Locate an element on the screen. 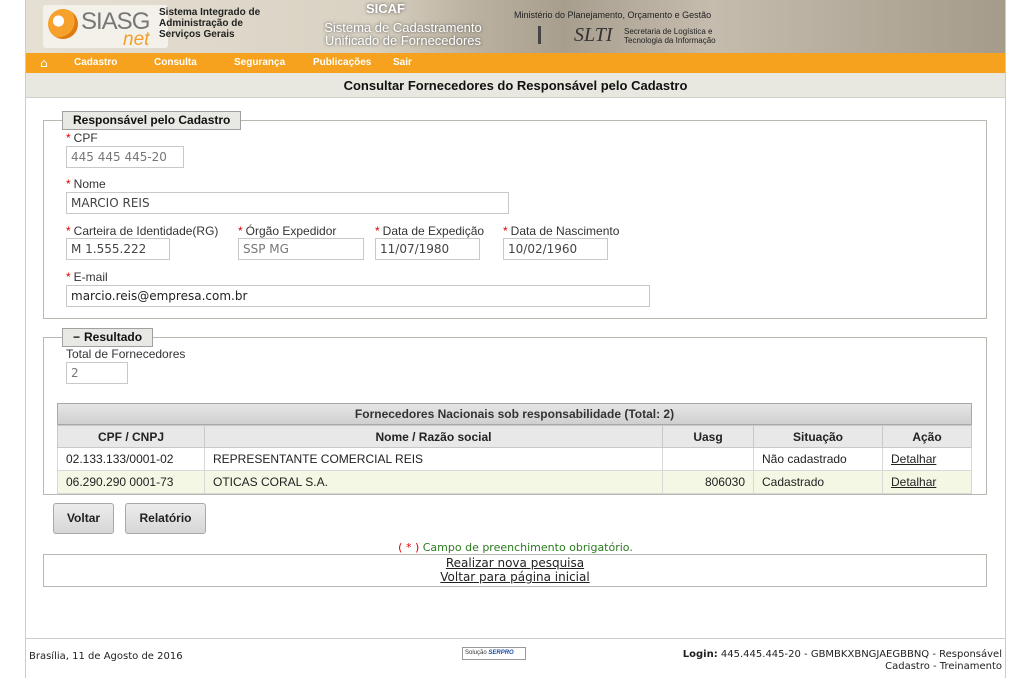 This screenshot has height=679, width=1028. orgao-label-text: Órgão Expedidor is located at coordinates (291, 231).